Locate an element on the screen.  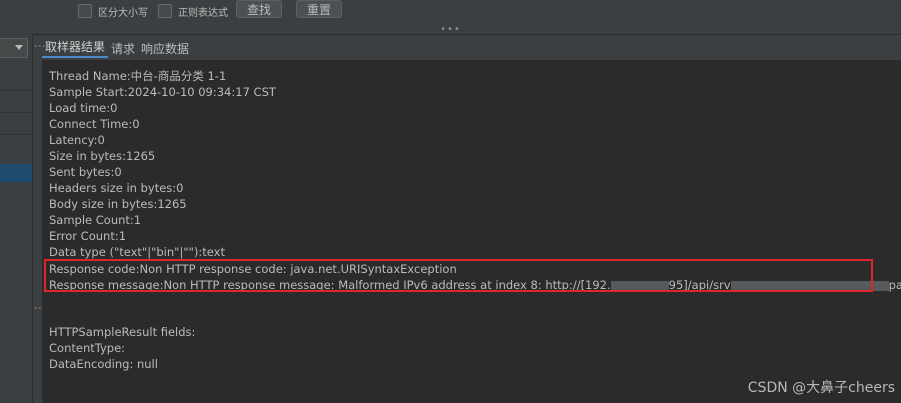
result-line: Connect Time:0 is located at coordinates (94, 124).